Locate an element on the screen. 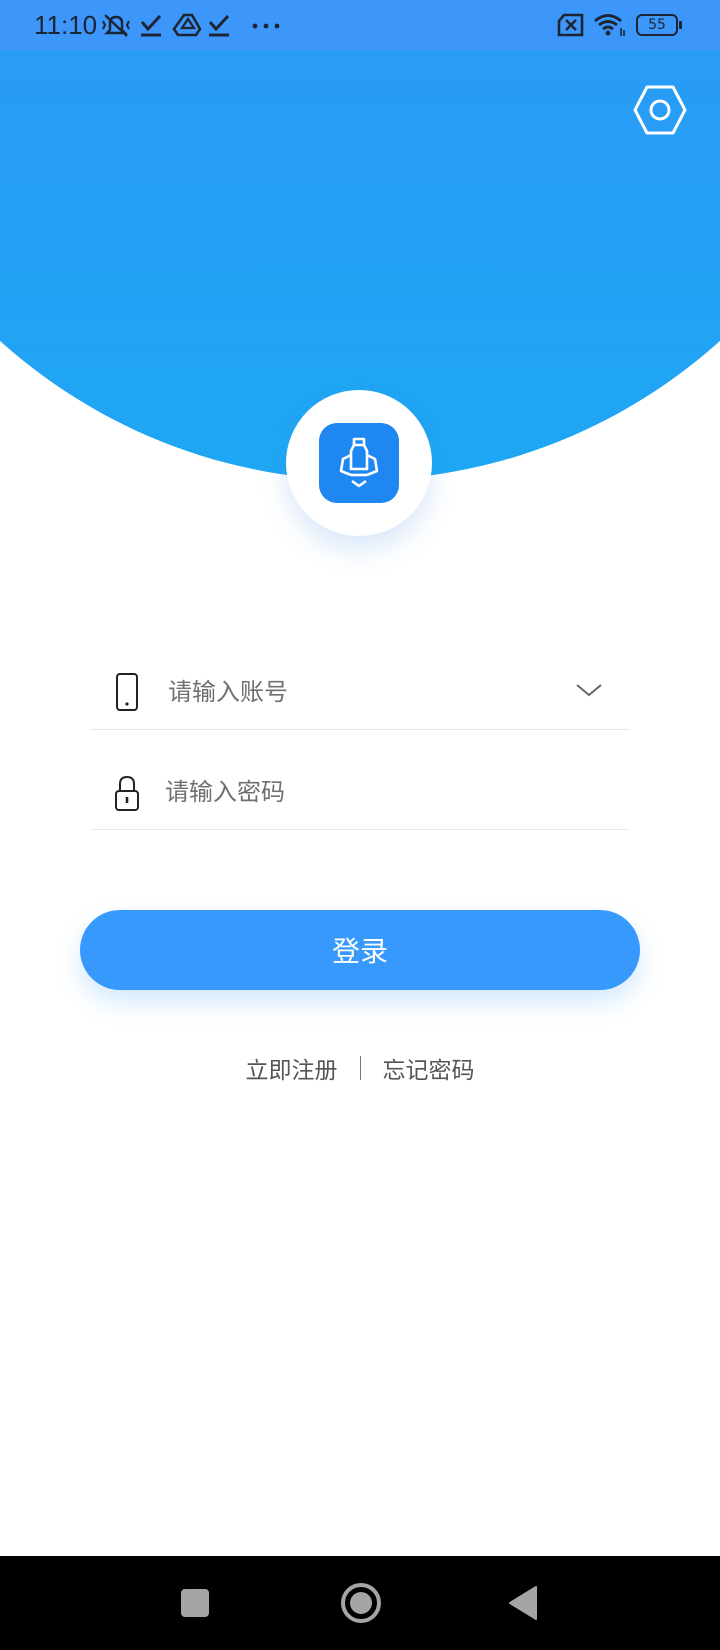 Image resolution: width=720 pixels, height=1650 pixels. phone-icon is located at coordinates (127, 692).